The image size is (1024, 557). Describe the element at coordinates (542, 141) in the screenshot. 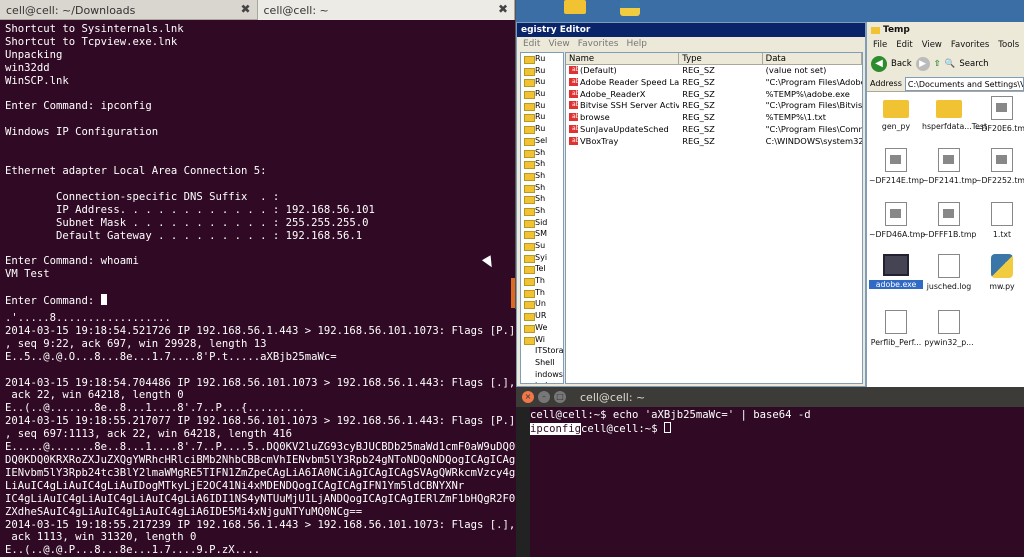

I see `tree-item: Sel` at that location.